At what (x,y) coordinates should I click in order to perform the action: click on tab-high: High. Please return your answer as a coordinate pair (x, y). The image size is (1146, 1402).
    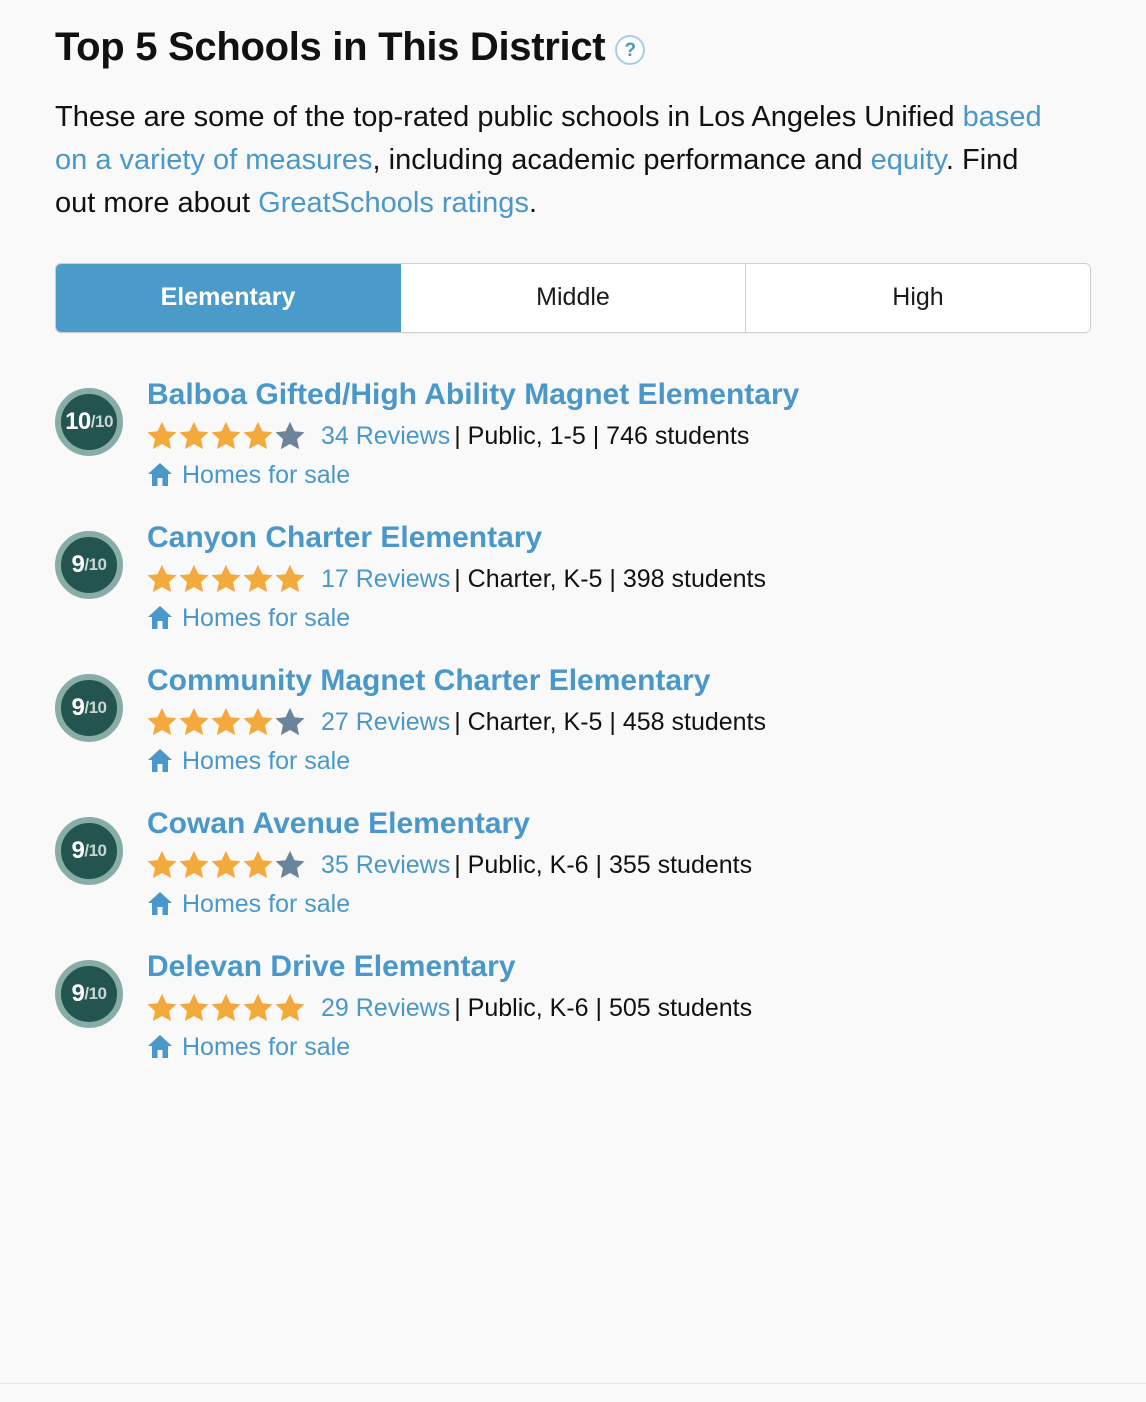
    Looking at the image, I should click on (918, 297).